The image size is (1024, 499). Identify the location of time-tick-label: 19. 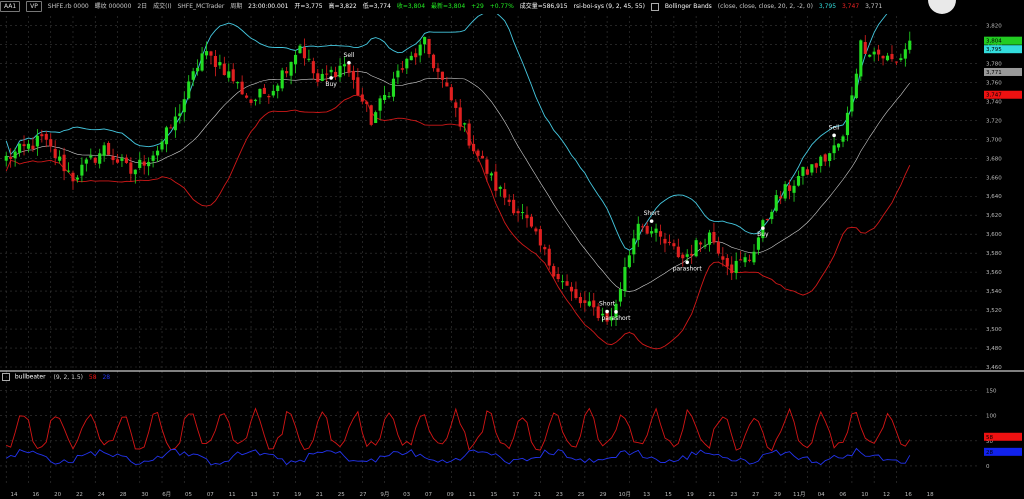
(297, 495).